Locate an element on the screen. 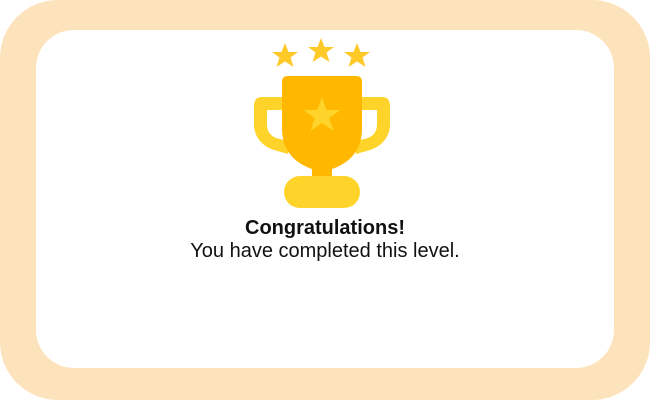  trophy-base is located at coordinates (322, 192).